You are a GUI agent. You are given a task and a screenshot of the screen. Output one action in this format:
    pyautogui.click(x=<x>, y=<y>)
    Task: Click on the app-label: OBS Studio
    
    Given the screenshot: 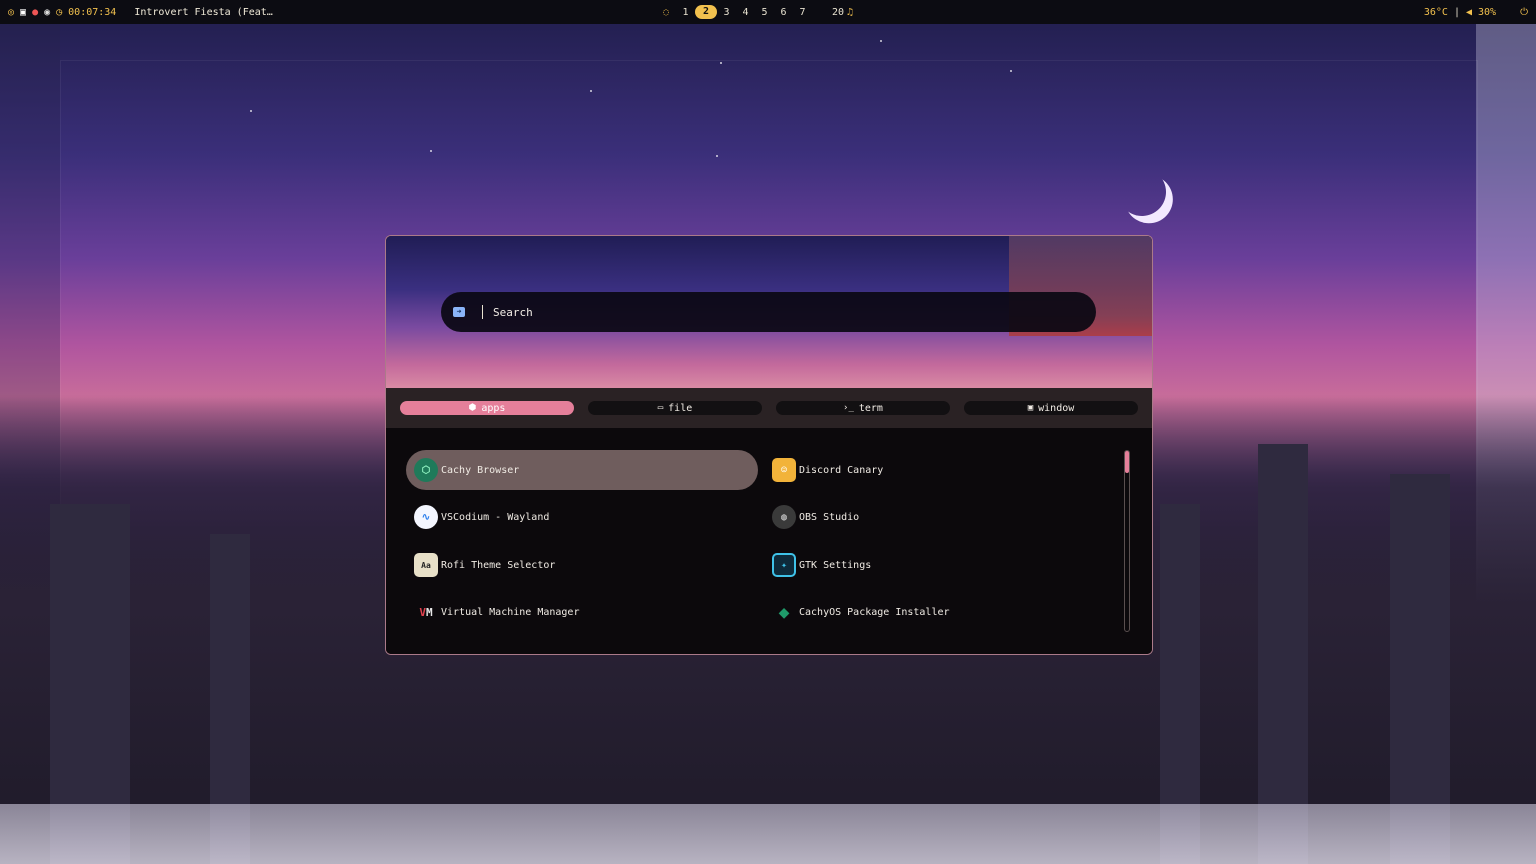 What is the action you would take?
    pyautogui.click(x=829, y=517)
    